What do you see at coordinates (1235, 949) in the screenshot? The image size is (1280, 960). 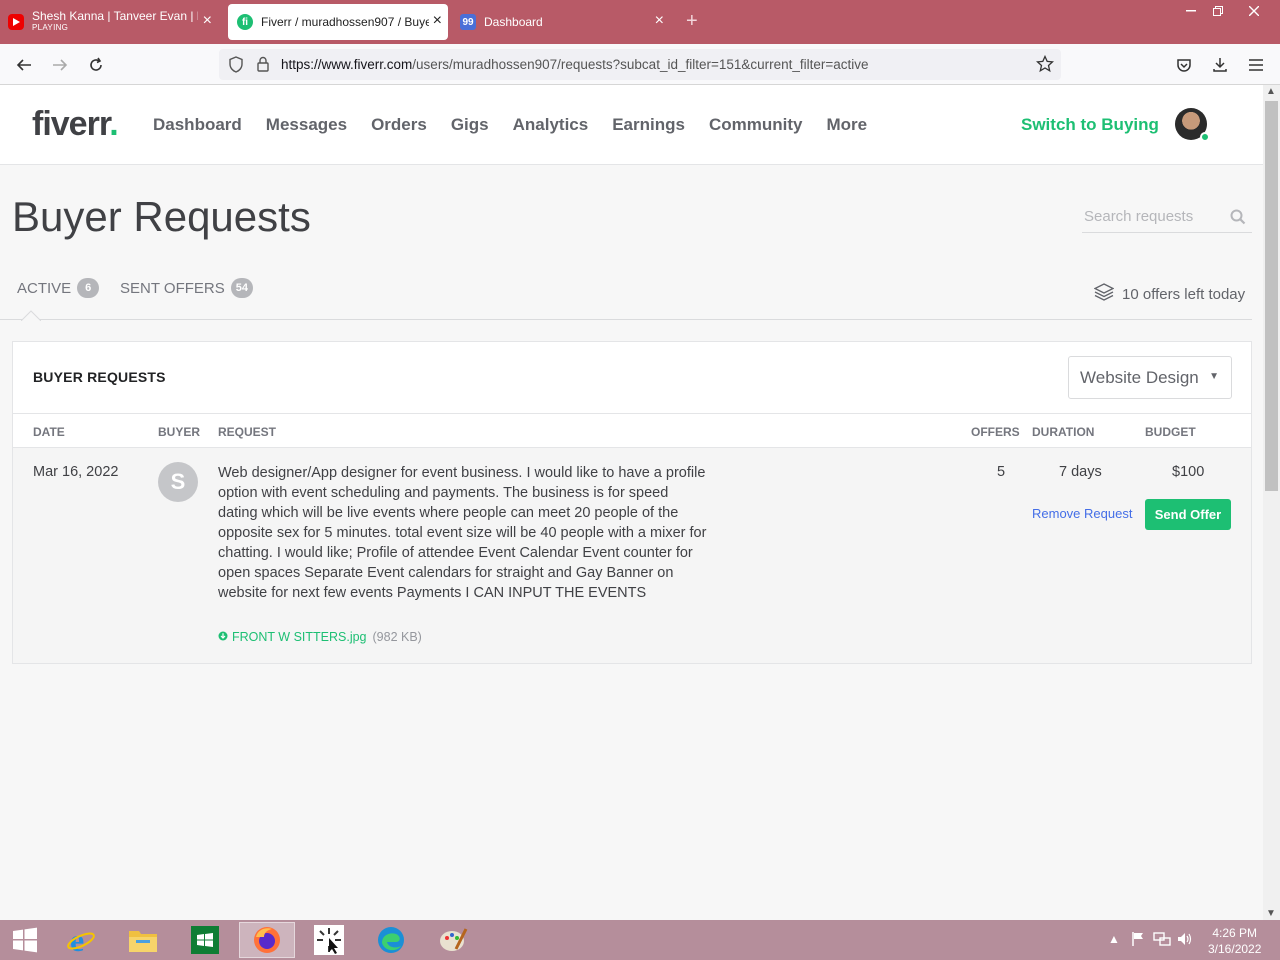 I see `clock-date: 3/16/2022` at bounding box center [1235, 949].